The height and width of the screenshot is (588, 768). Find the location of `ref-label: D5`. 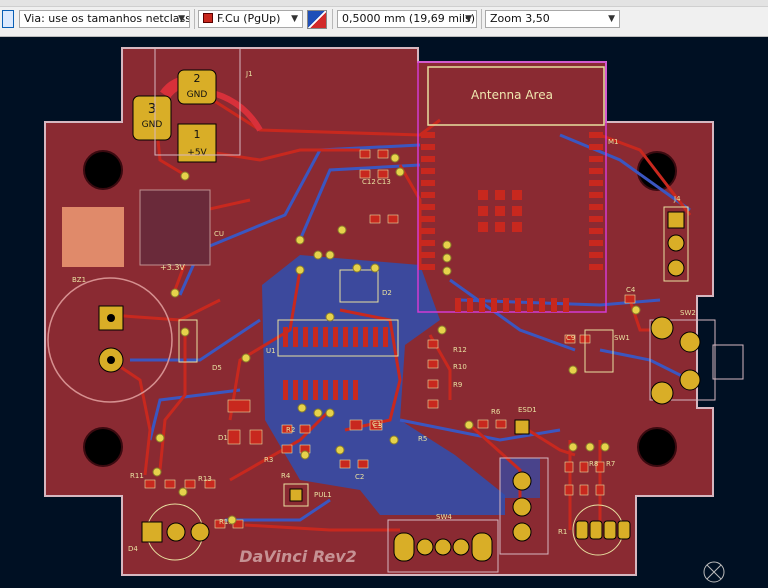

ref-label: D5 is located at coordinates (217, 368).